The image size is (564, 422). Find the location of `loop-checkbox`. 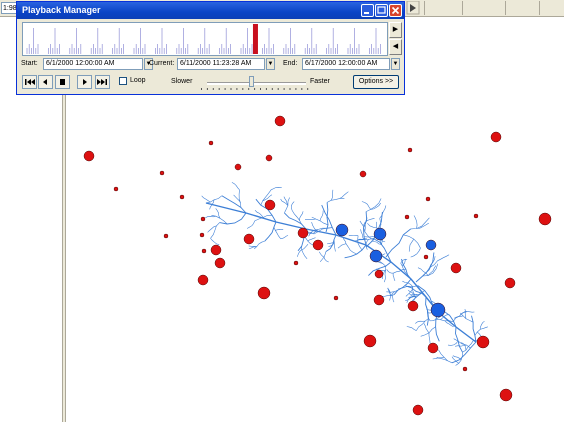

loop-checkbox is located at coordinates (123, 81).